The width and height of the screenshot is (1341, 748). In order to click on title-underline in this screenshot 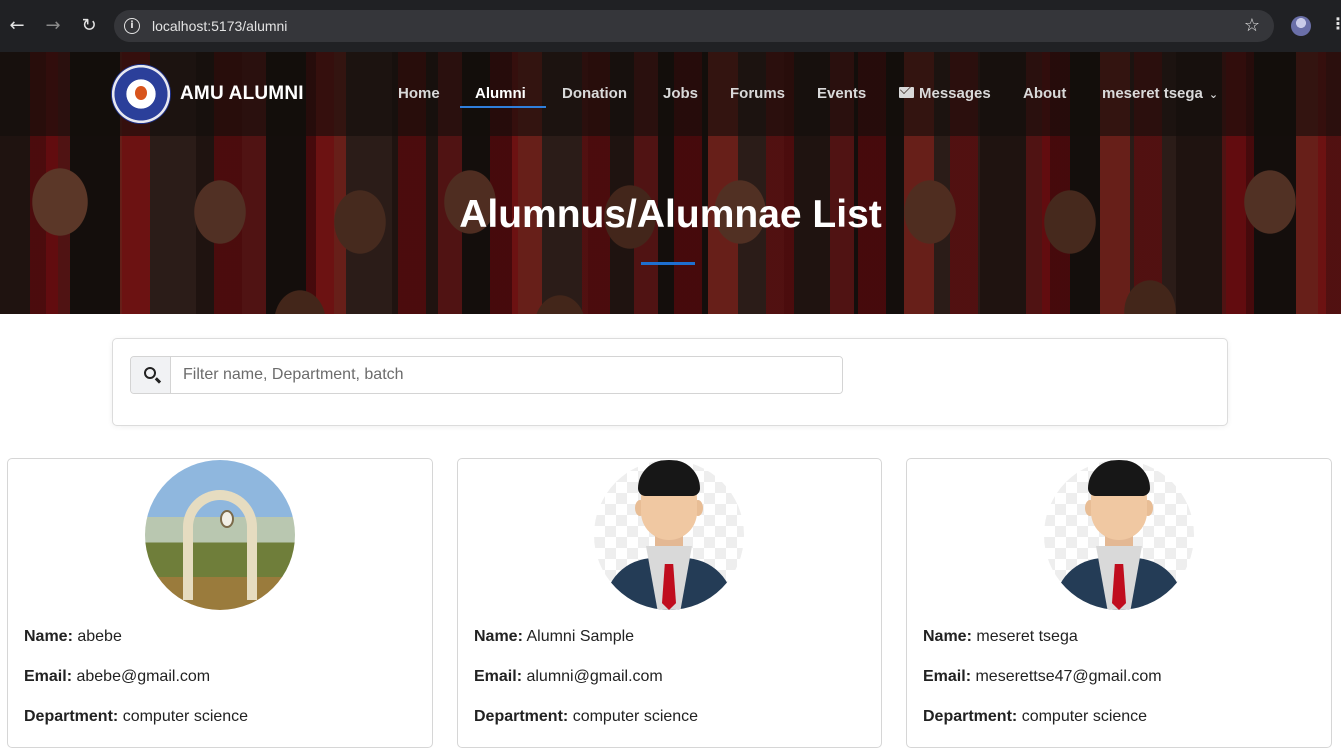, I will do `click(668, 263)`.